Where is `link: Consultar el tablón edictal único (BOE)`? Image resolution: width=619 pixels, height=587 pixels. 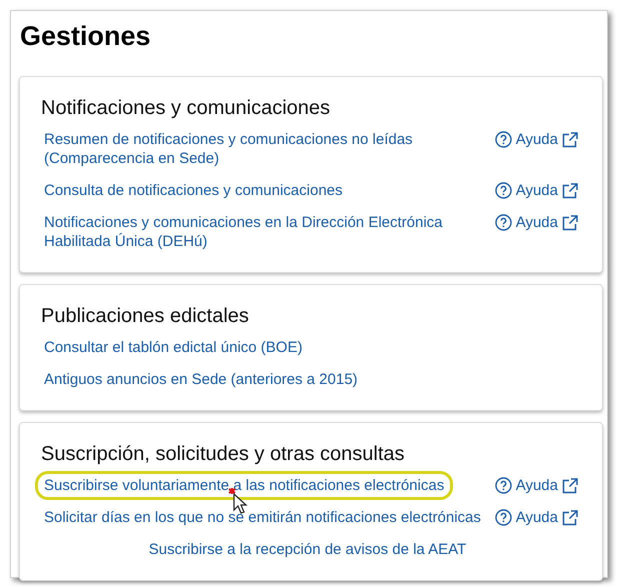 link: Consultar el tablón edictal único (BOE) is located at coordinates (173, 347).